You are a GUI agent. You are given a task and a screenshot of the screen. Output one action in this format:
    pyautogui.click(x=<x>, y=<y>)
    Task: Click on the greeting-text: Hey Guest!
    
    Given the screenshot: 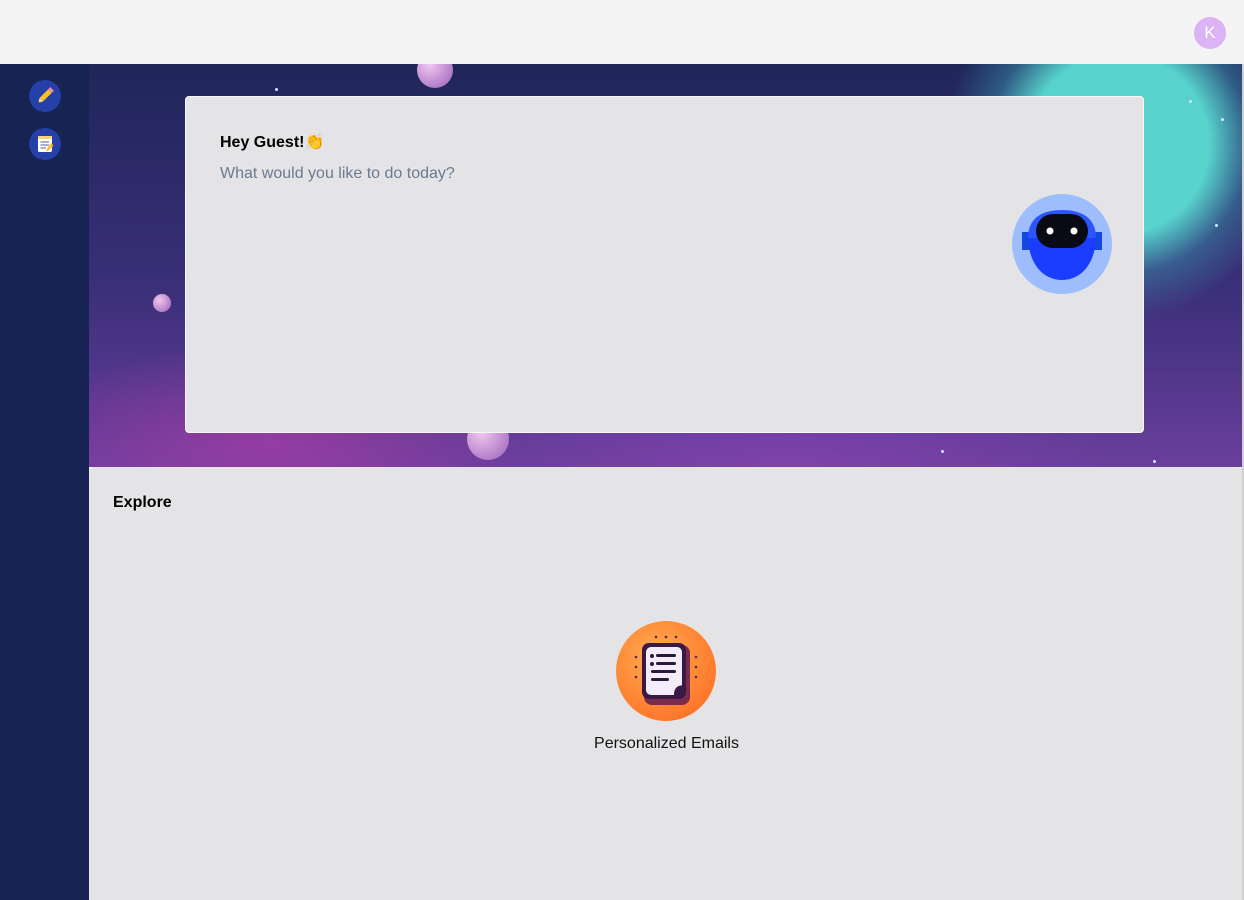 What is the action you would take?
    pyautogui.click(x=262, y=142)
    